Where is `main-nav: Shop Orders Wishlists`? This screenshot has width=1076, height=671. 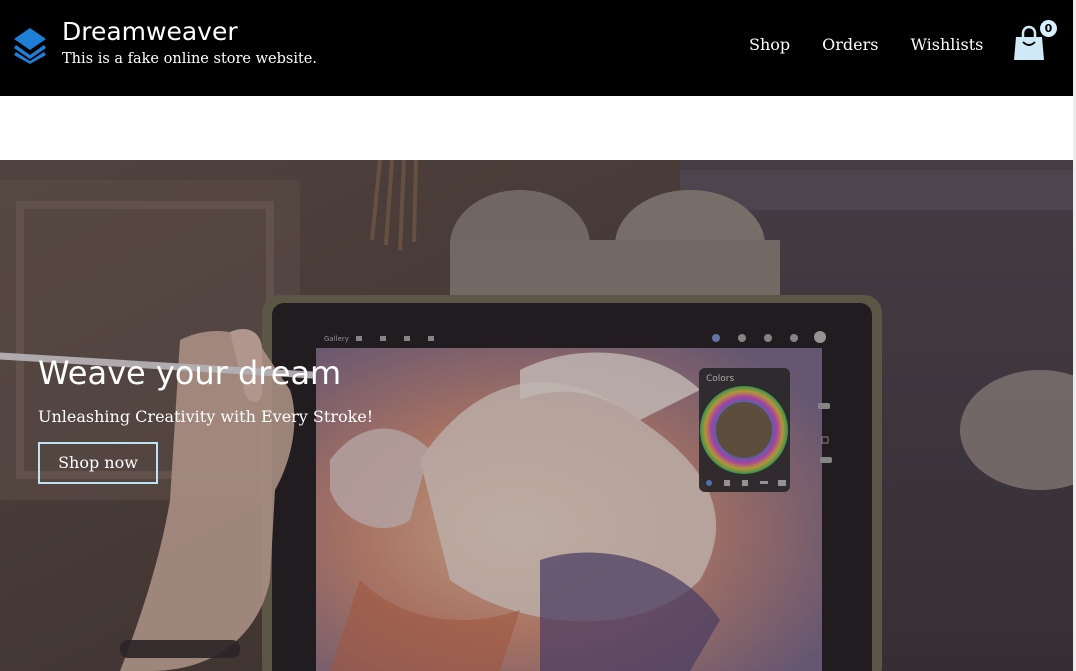
main-nav: Shop Orders Wishlists is located at coordinates (866, 44).